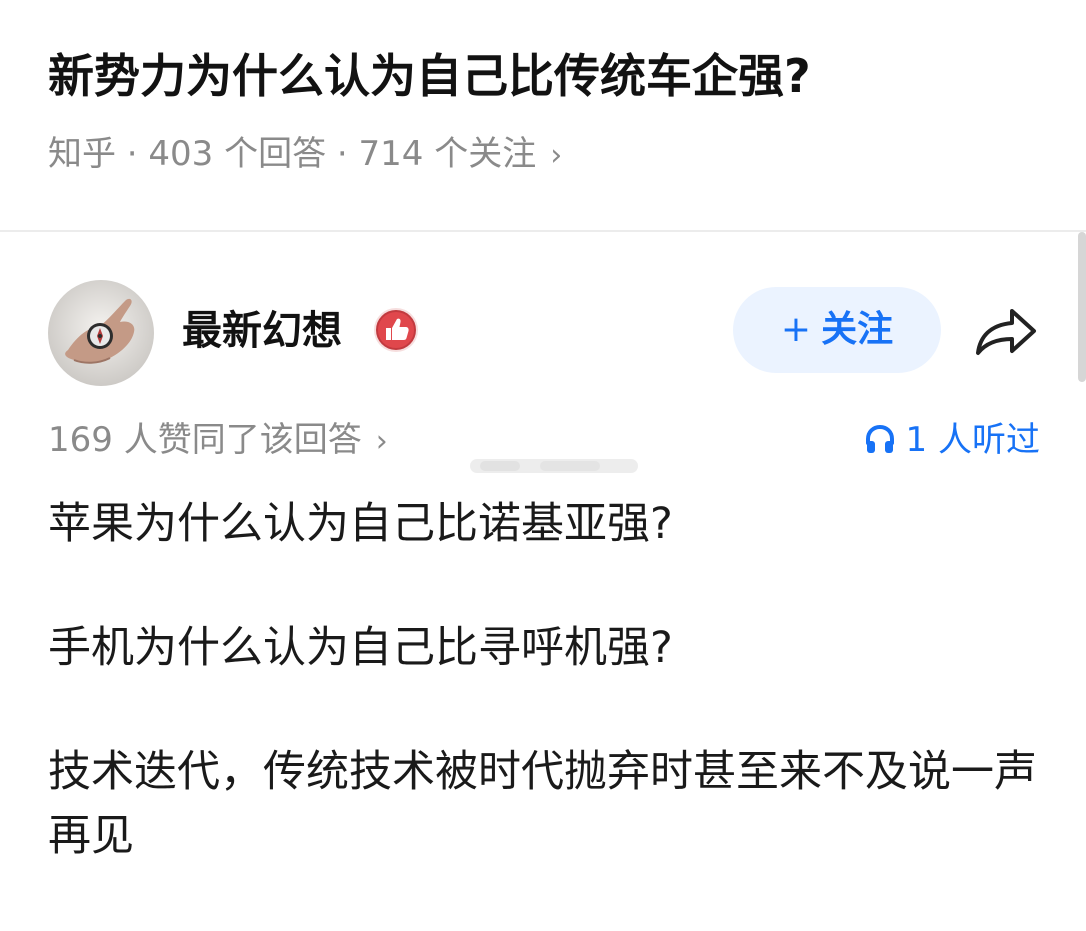  What do you see at coordinates (554, 466) in the screenshot?
I see `watermark-smudge` at bounding box center [554, 466].